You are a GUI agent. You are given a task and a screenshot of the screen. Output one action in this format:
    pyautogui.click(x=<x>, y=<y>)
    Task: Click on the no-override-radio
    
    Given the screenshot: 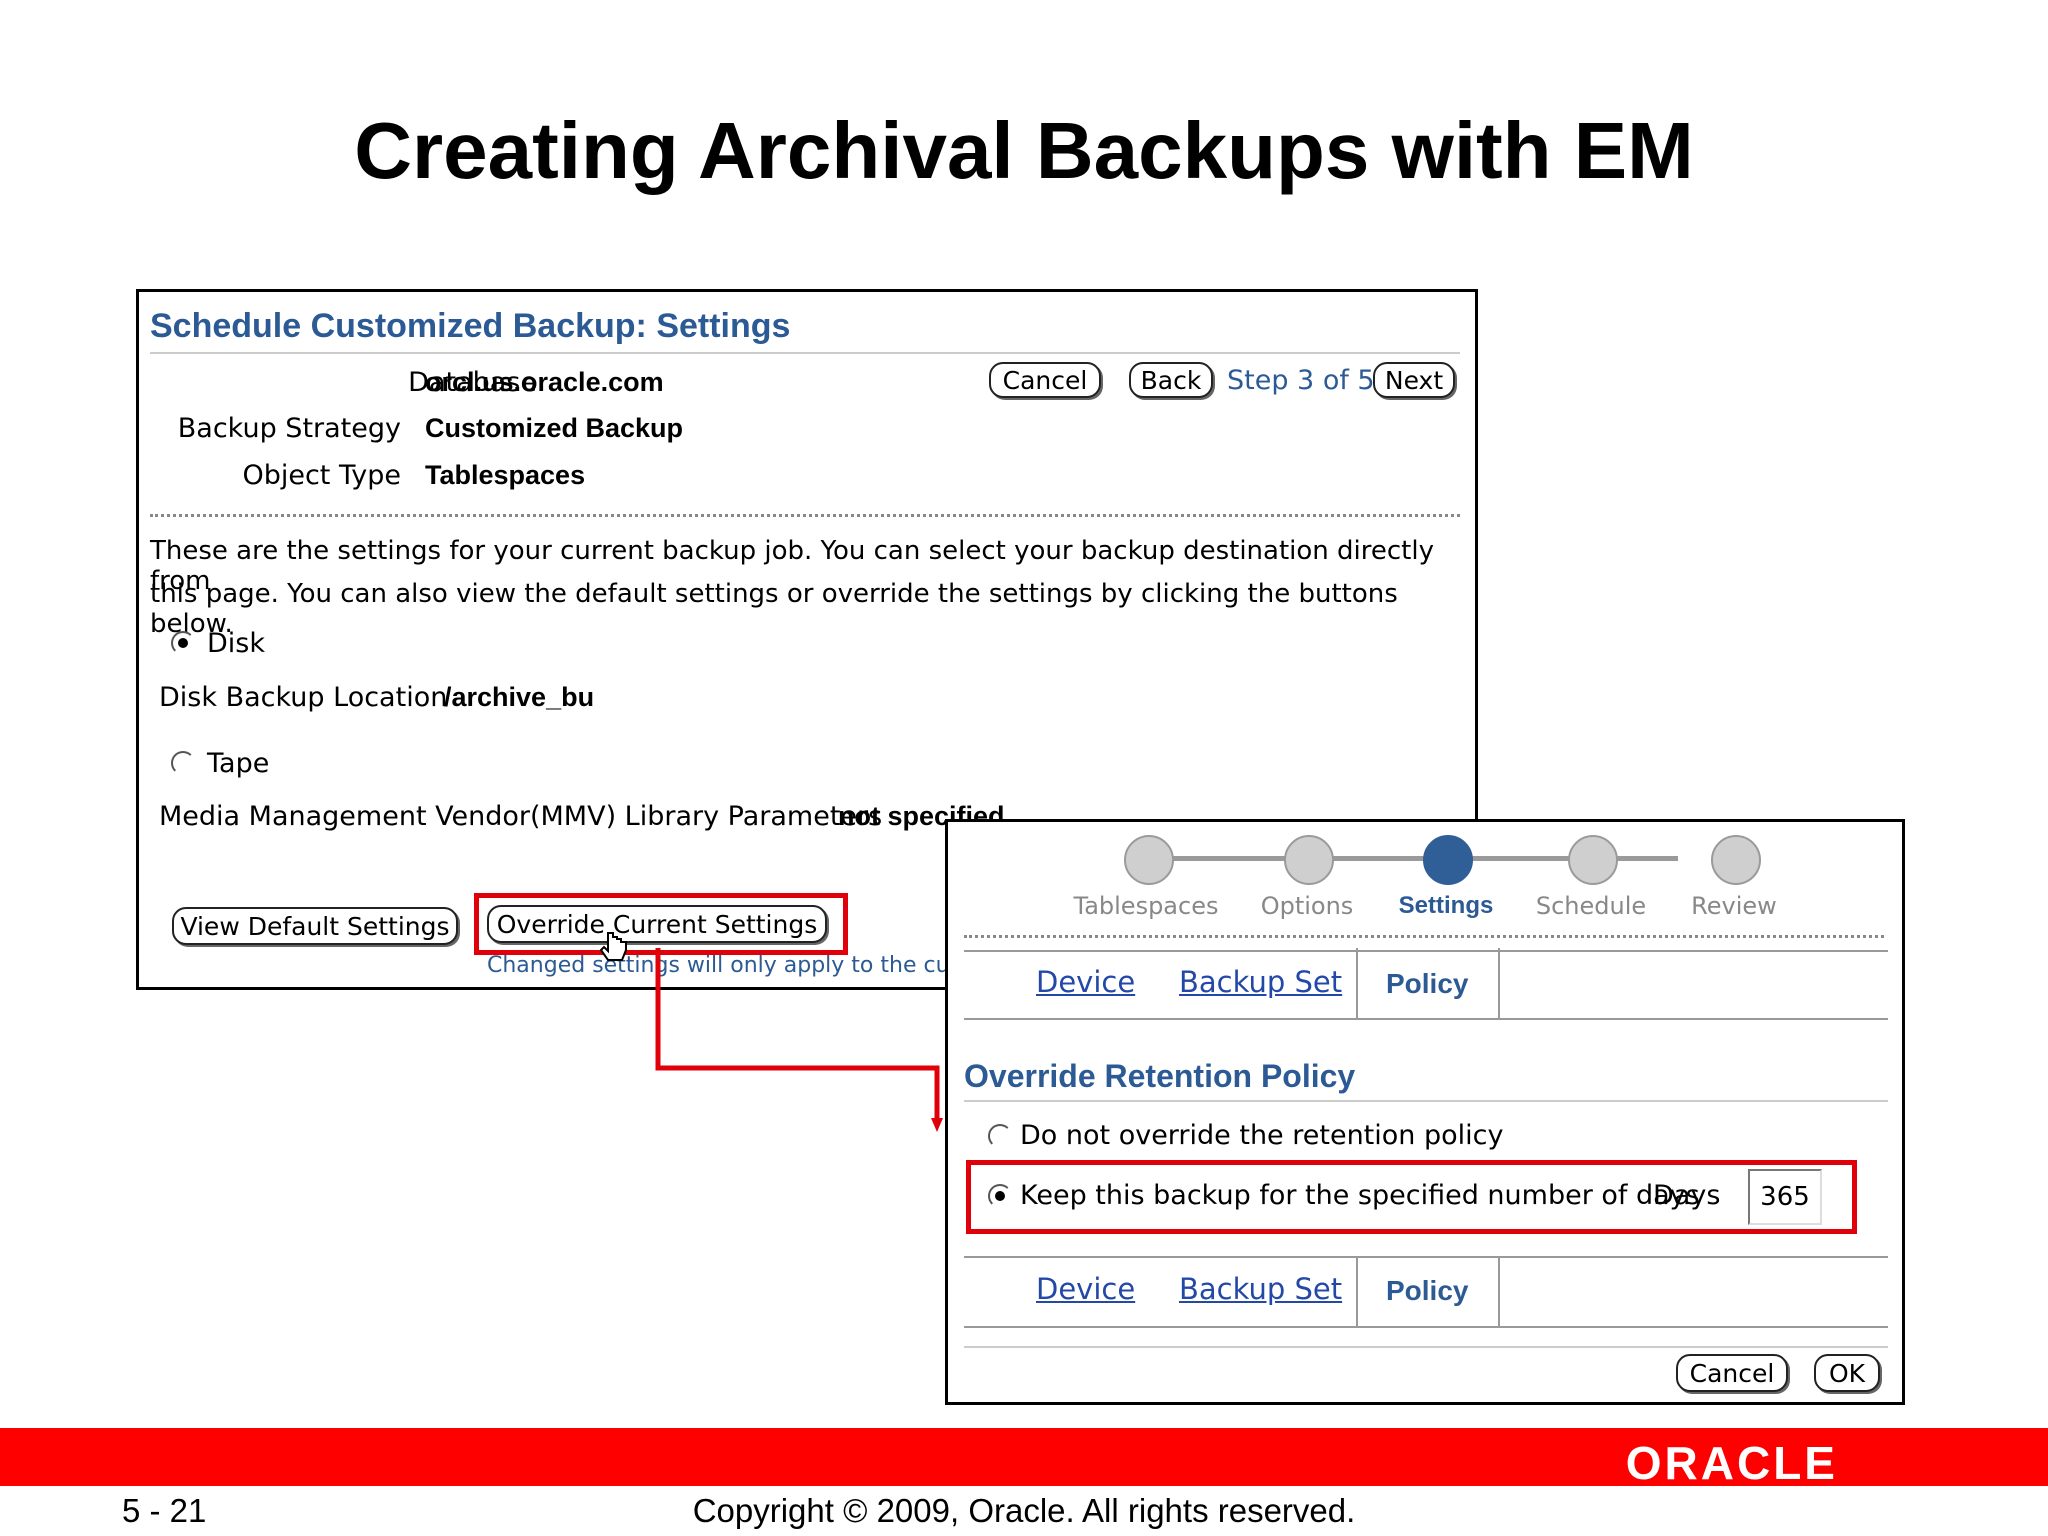 What is the action you would take?
    pyautogui.click(x=1000, y=1136)
    